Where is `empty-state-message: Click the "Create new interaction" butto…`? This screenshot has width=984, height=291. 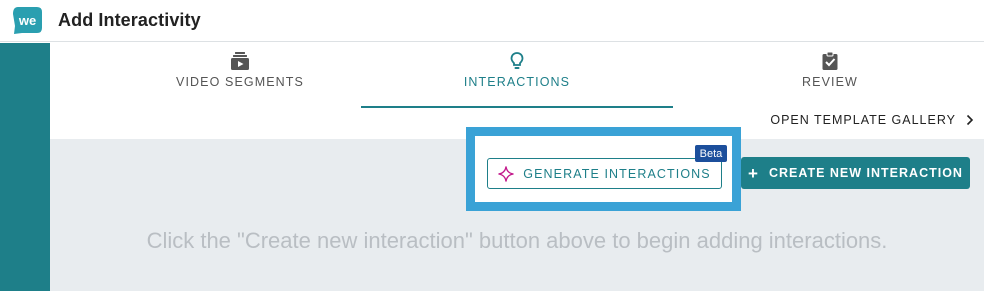 empty-state-message: Click the "Create new interaction" butto… is located at coordinates (517, 240).